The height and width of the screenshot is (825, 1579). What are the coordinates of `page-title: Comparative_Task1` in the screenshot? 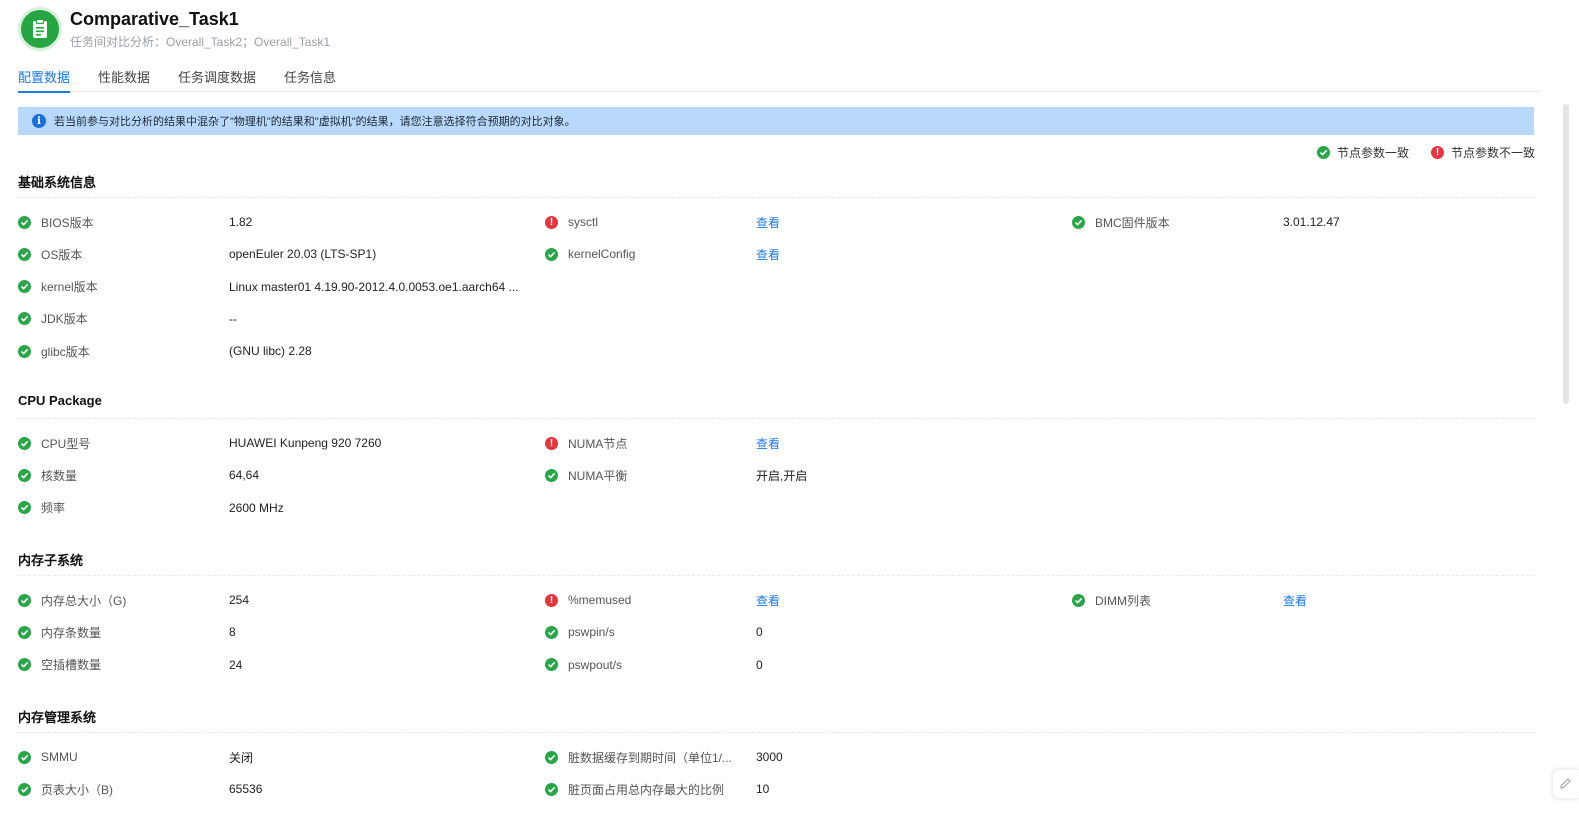 It's located at (154, 19).